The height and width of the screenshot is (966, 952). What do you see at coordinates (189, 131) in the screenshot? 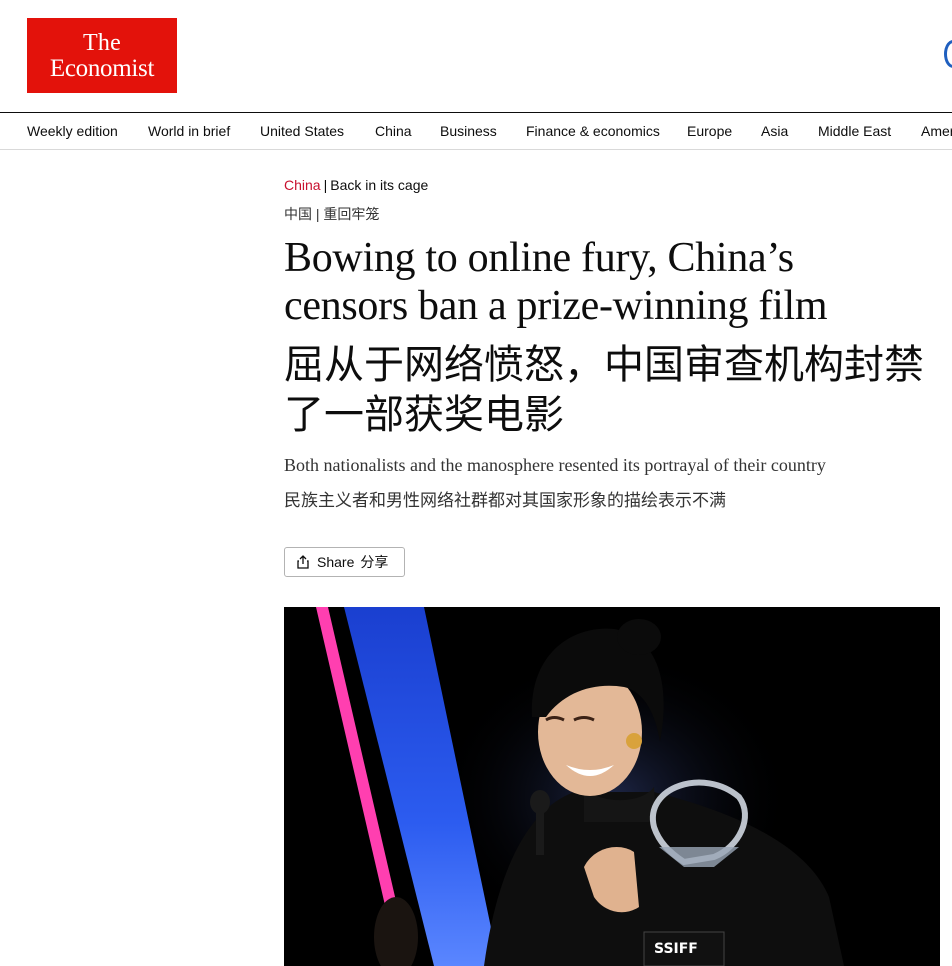
I see `nav-world-in-brief: World in brief` at bounding box center [189, 131].